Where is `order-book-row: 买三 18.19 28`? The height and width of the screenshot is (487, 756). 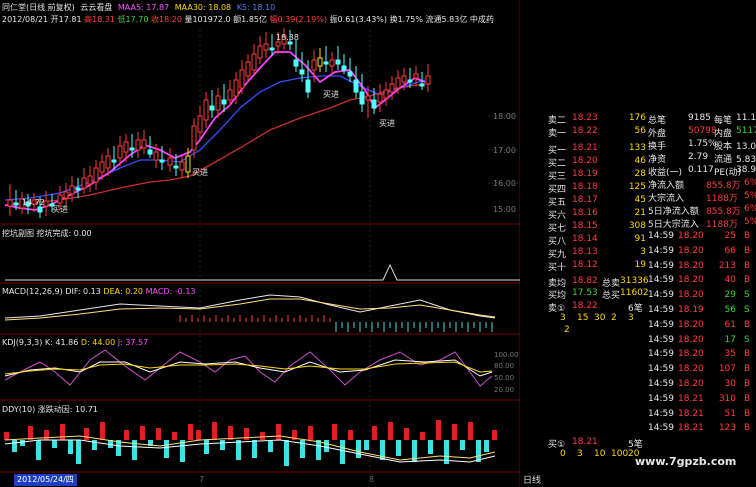 order-book-row: 买三 18.19 28 is located at coordinates (598, 175).